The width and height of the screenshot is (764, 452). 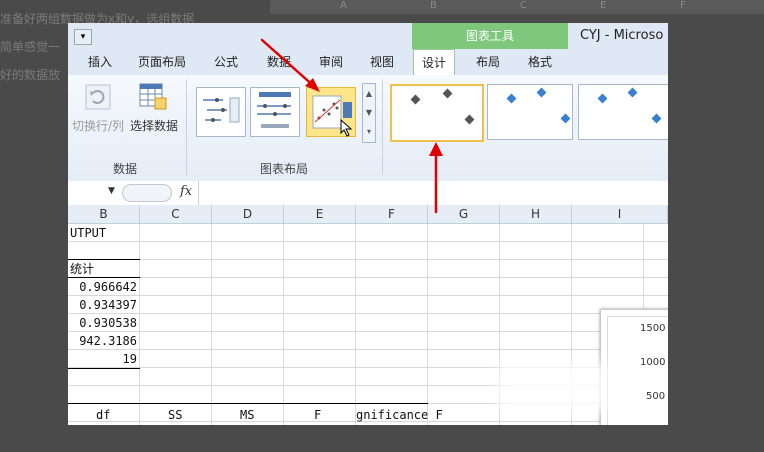 I want to click on cell-b3: 统计, so click(x=82, y=269).